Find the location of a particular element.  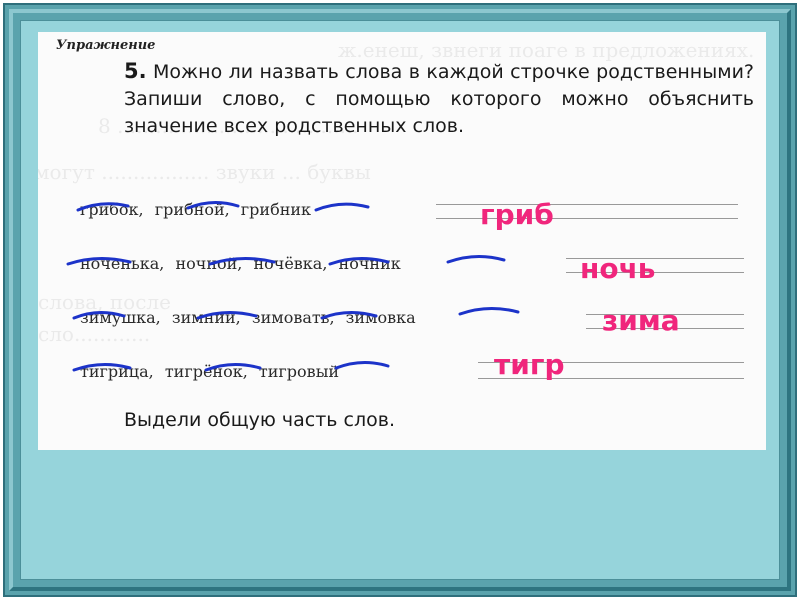

footer-instruction: Выдели общую часть слов. is located at coordinates (259, 420).